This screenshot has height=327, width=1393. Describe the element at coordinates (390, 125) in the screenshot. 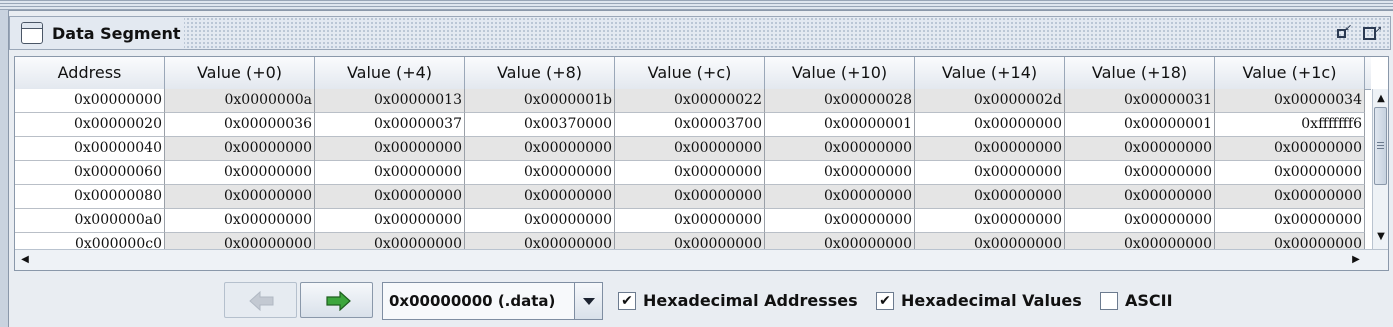

I see `value-cell: 0x00000037` at that location.